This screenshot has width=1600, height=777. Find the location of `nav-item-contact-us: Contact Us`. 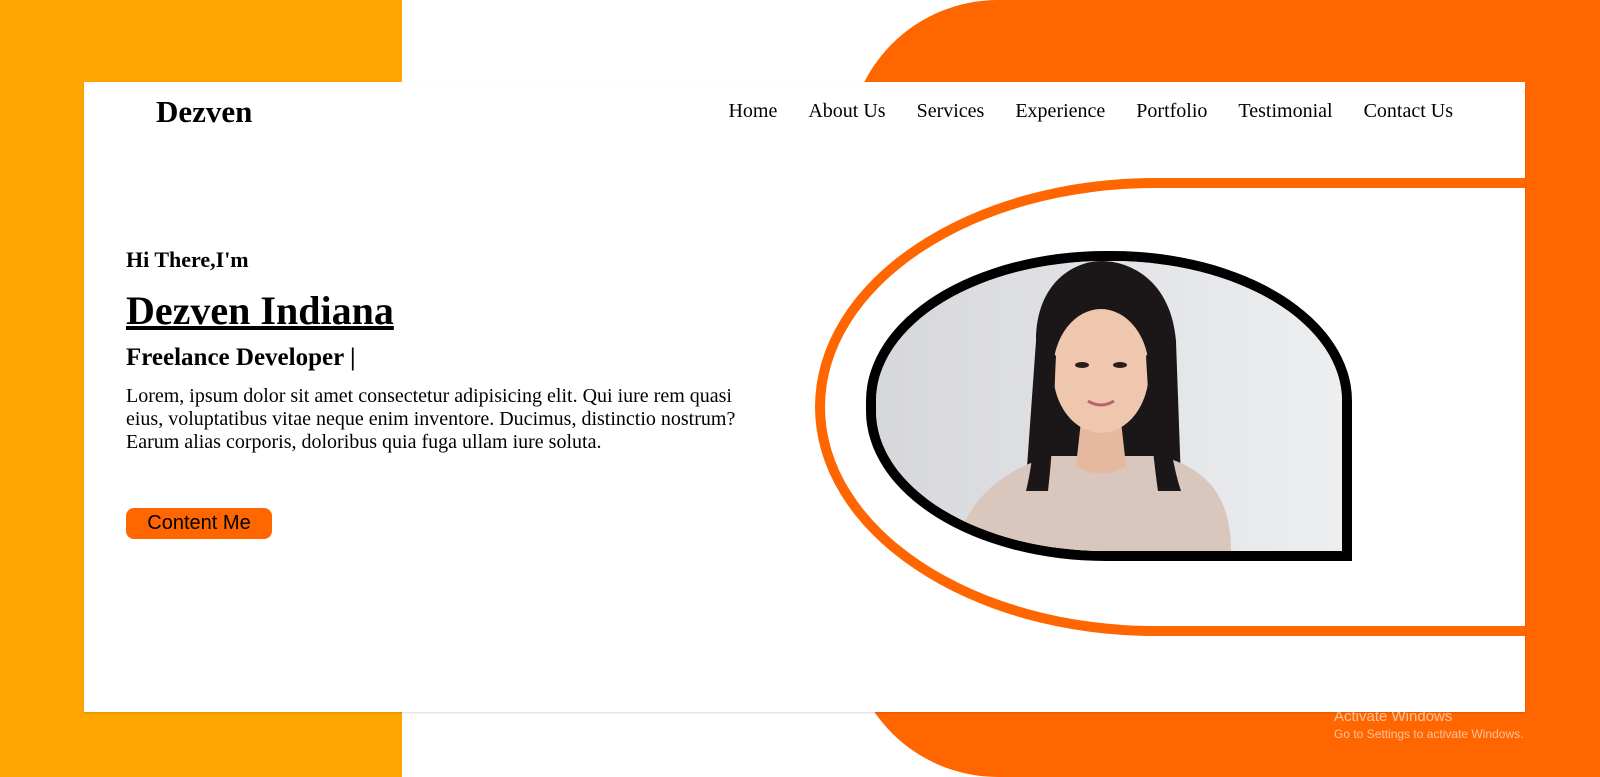

nav-item-contact-us: Contact Us is located at coordinates (1408, 111).